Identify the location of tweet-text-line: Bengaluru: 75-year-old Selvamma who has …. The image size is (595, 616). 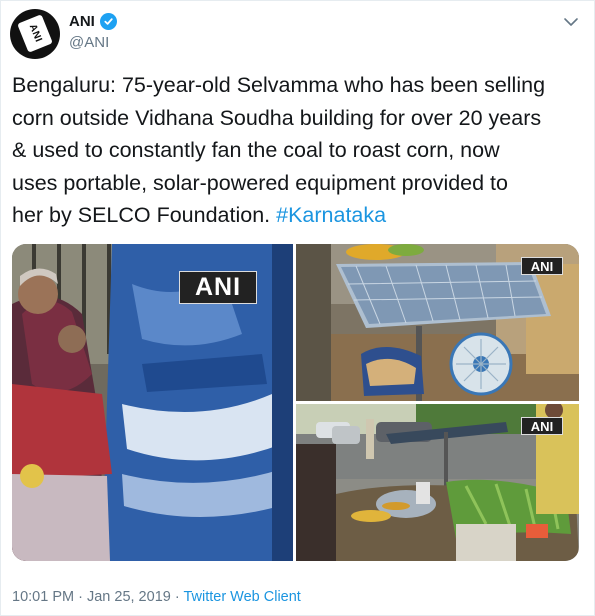
(279, 85).